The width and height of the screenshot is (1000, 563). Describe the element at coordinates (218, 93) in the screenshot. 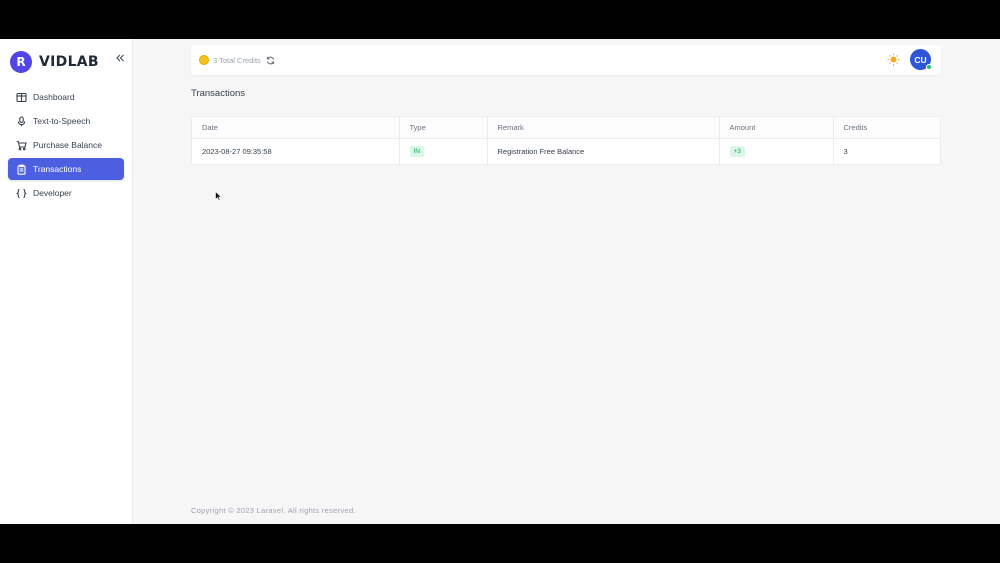

I see `page-title: Transactions` at that location.